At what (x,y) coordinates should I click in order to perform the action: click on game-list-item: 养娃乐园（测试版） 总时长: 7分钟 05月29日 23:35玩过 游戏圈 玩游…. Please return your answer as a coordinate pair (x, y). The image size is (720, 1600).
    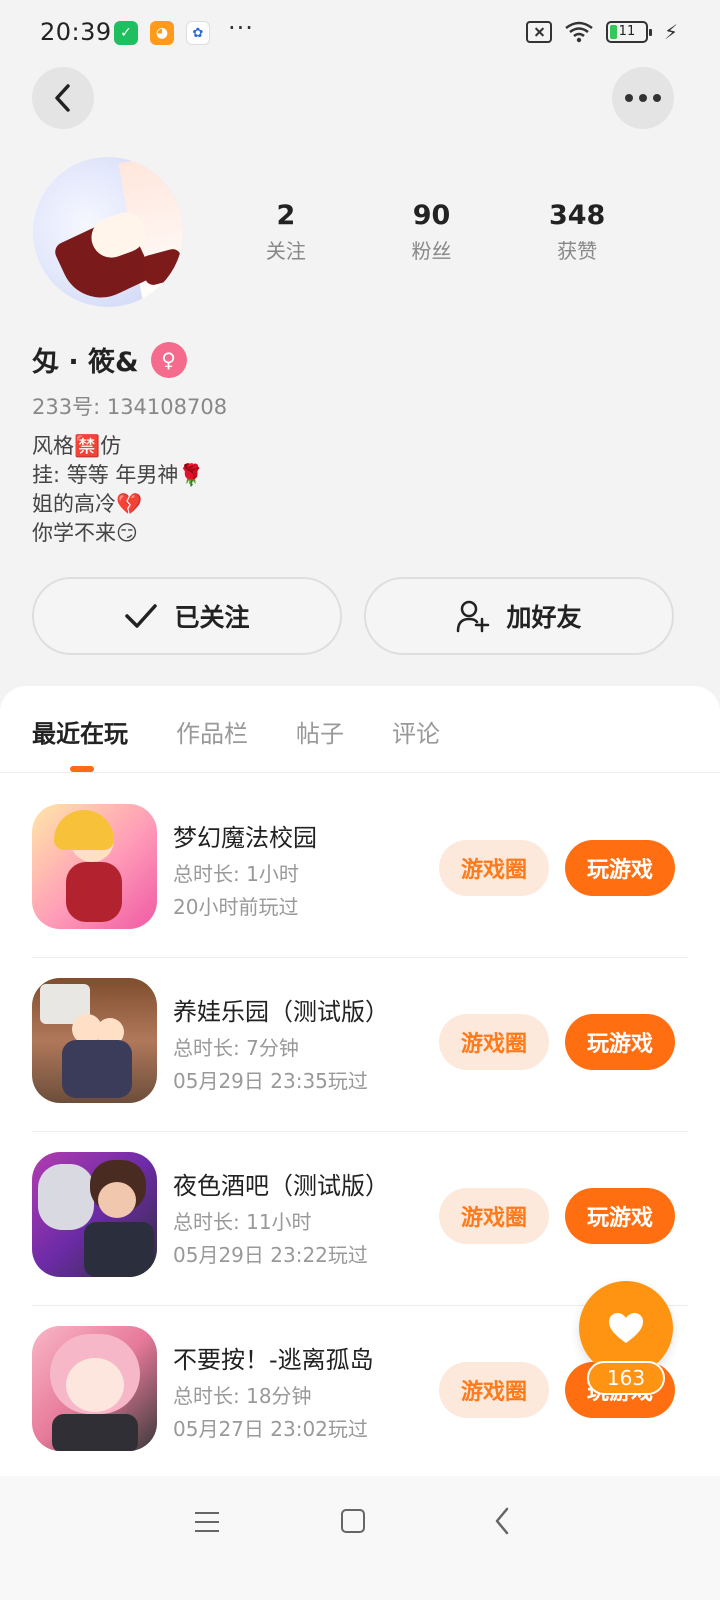
    Looking at the image, I should click on (360, 1045).